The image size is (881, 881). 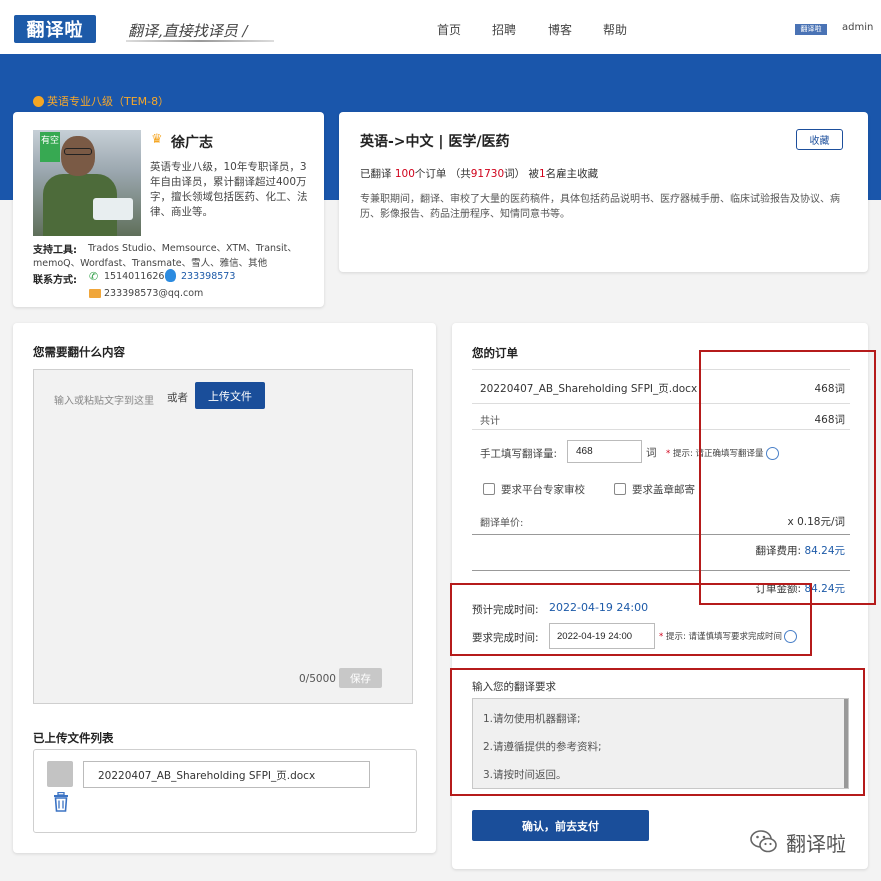 What do you see at coordinates (230, 395) in the screenshot?
I see `upload-file-button: 上传文件` at bounding box center [230, 395].